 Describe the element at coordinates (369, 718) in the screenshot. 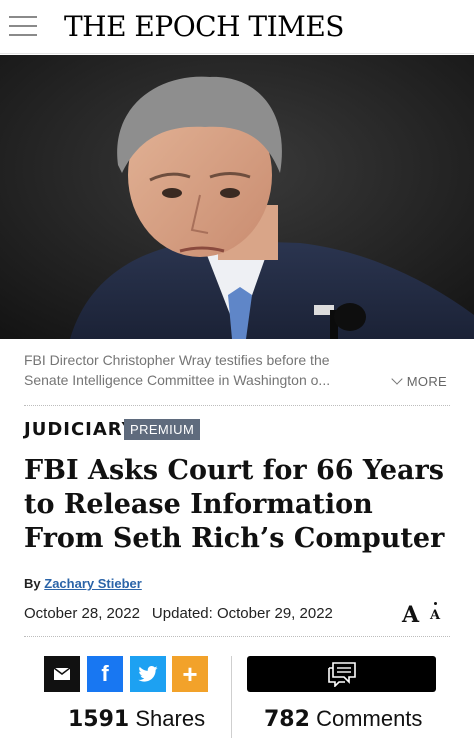

I see `comments-label: Comments` at that location.